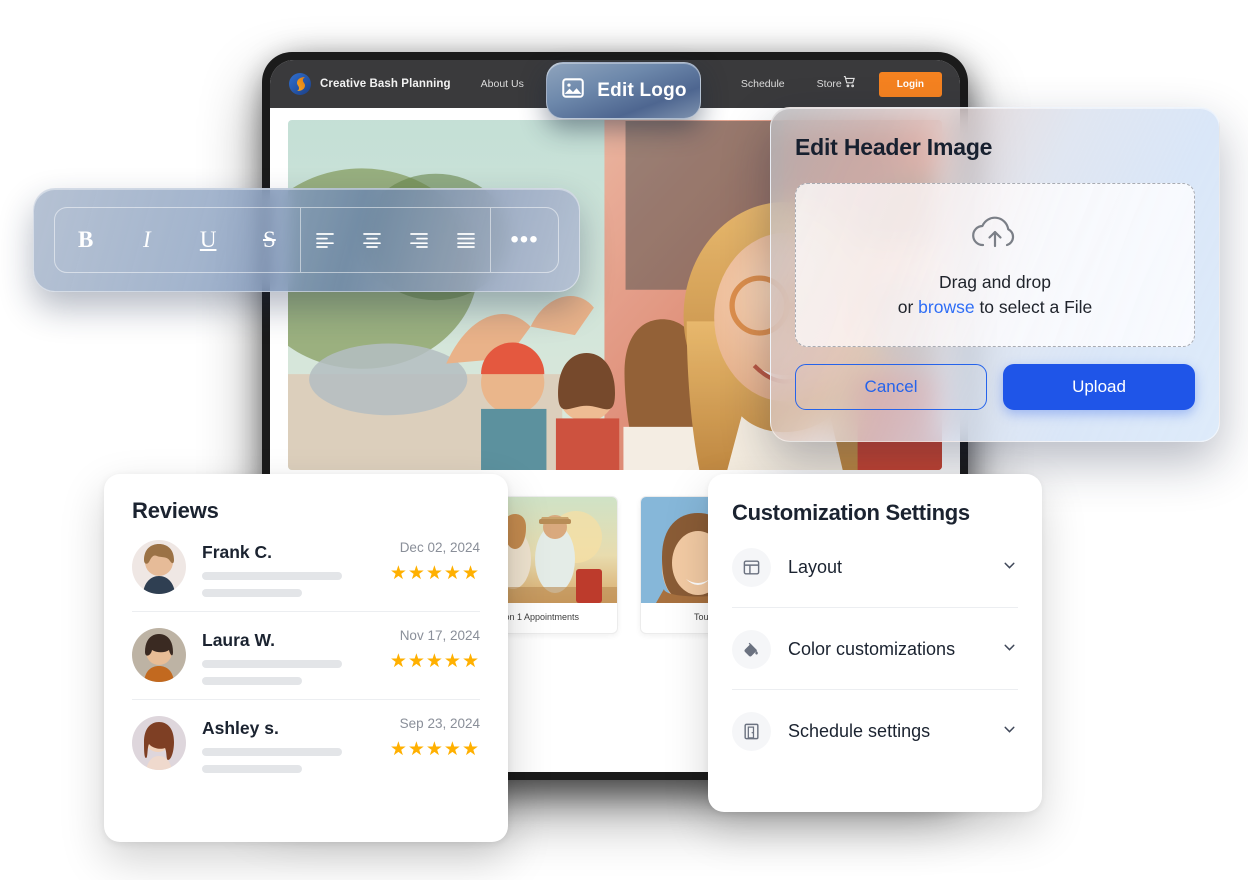 This screenshot has width=1248, height=880. I want to click on review-body: Laura W., so click(275, 656).